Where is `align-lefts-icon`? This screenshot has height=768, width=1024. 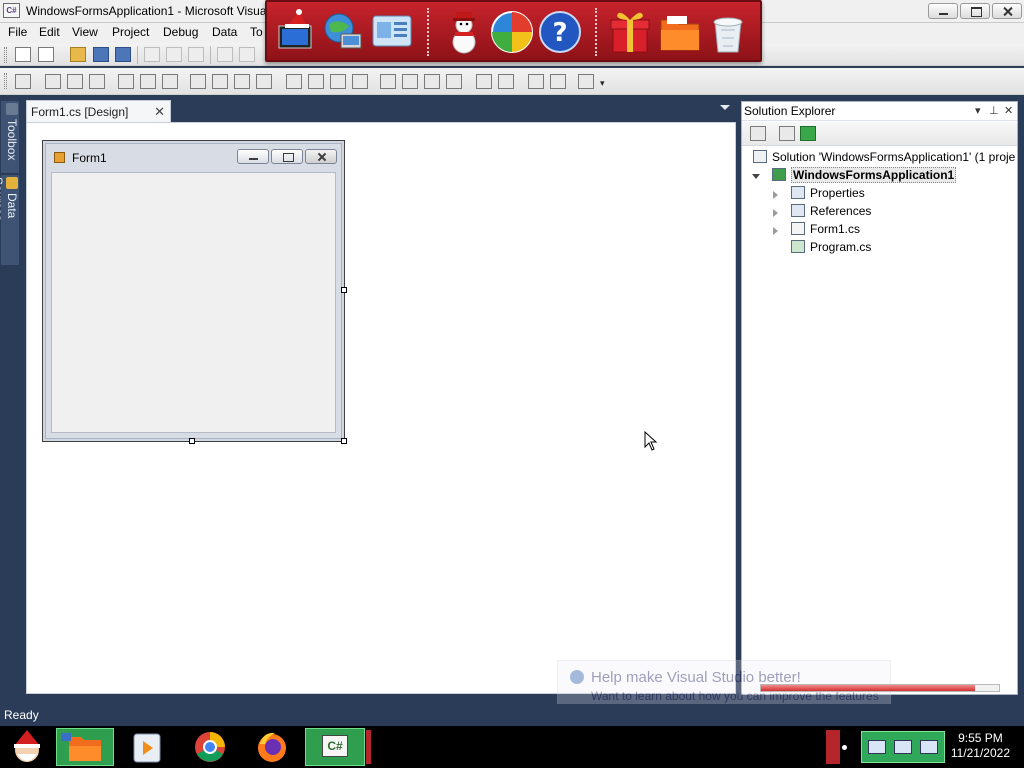 align-lefts-icon is located at coordinates (53, 81).